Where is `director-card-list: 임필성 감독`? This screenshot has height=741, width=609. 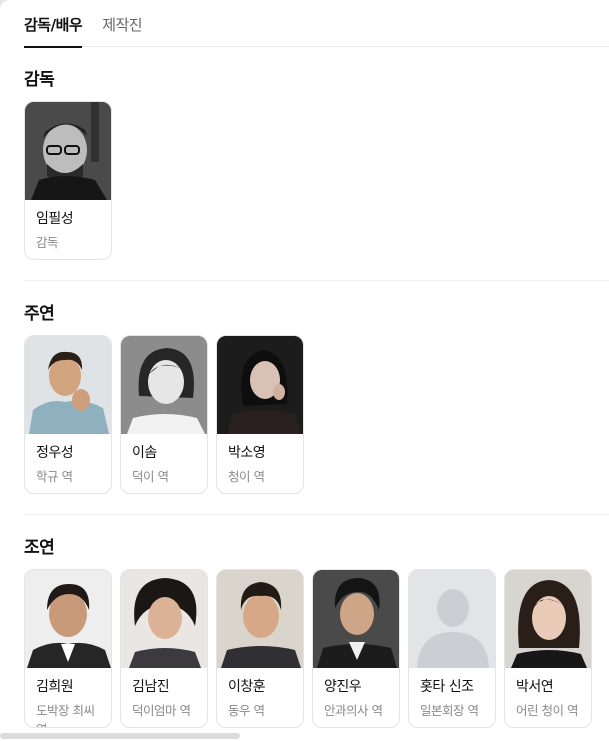
director-card-list: 임필성 감독 is located at coordinates (68, 180).